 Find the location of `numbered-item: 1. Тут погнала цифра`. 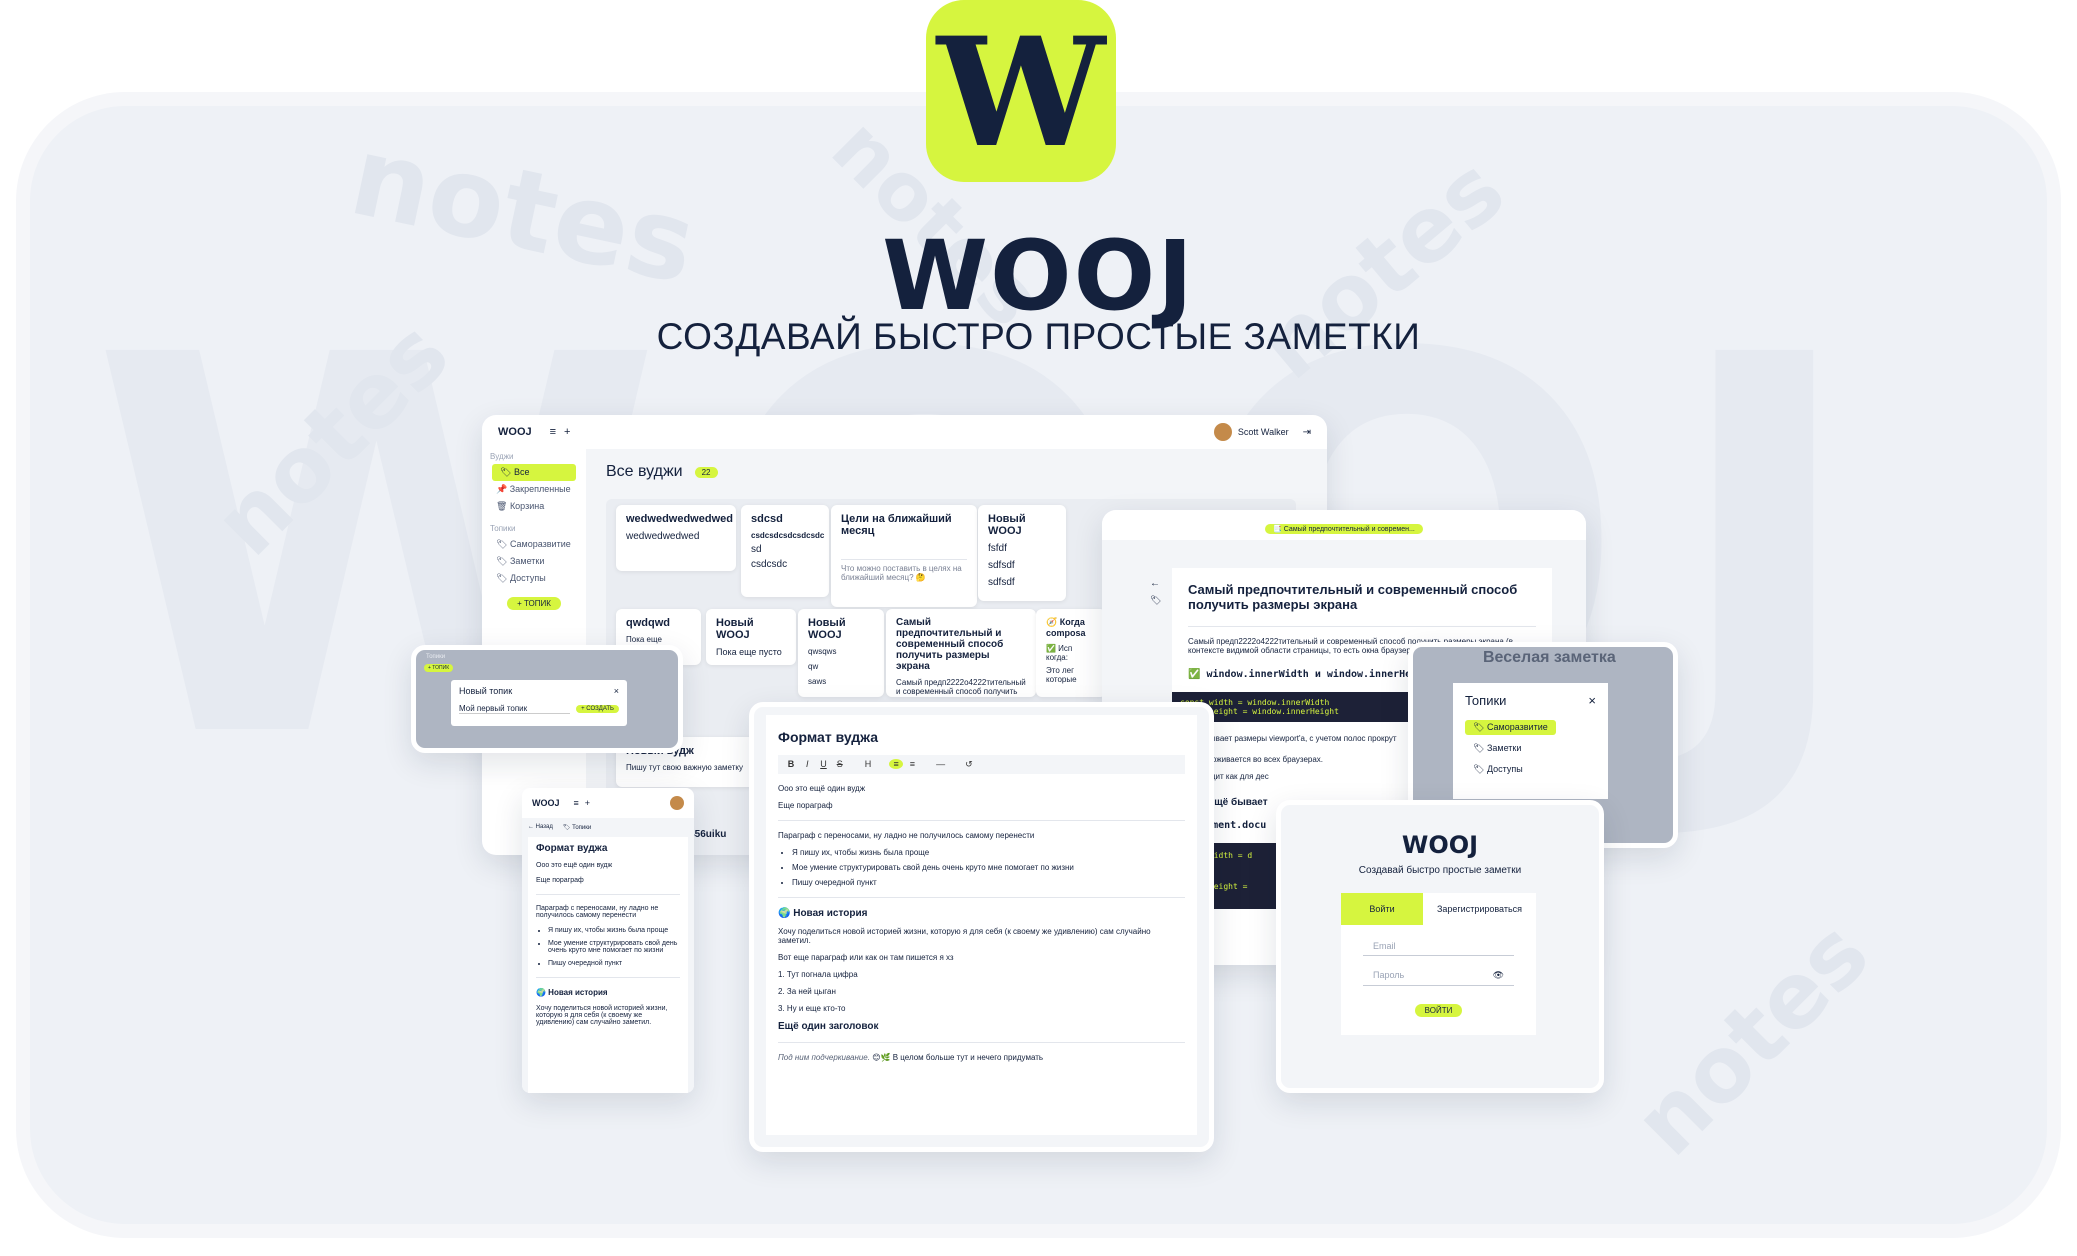

numbered-item: 1. Тут погнала цифра is located at coordinates (818, 974).